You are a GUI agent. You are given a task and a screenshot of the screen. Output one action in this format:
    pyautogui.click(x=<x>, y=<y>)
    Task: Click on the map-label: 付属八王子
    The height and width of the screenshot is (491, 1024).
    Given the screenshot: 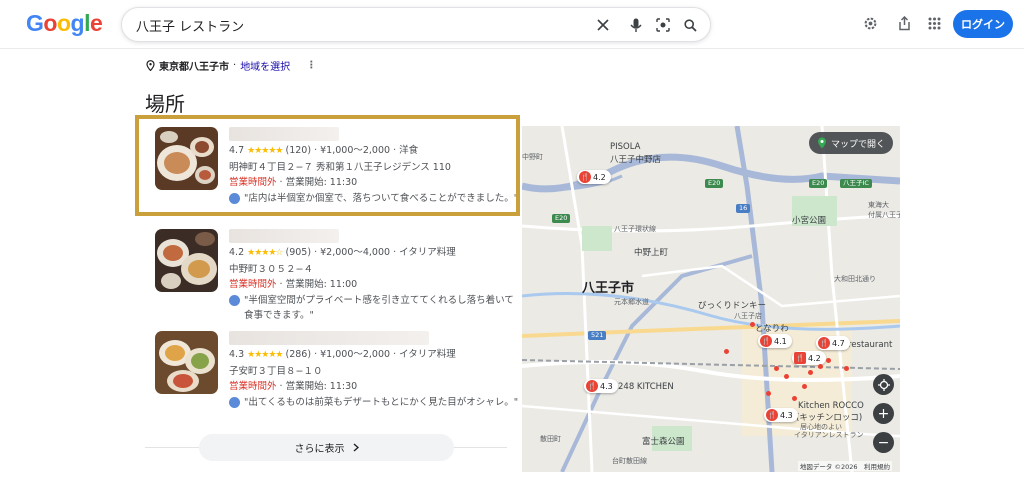 What is the action you would take?
    pyautogui.click(x=884, y=215)
    